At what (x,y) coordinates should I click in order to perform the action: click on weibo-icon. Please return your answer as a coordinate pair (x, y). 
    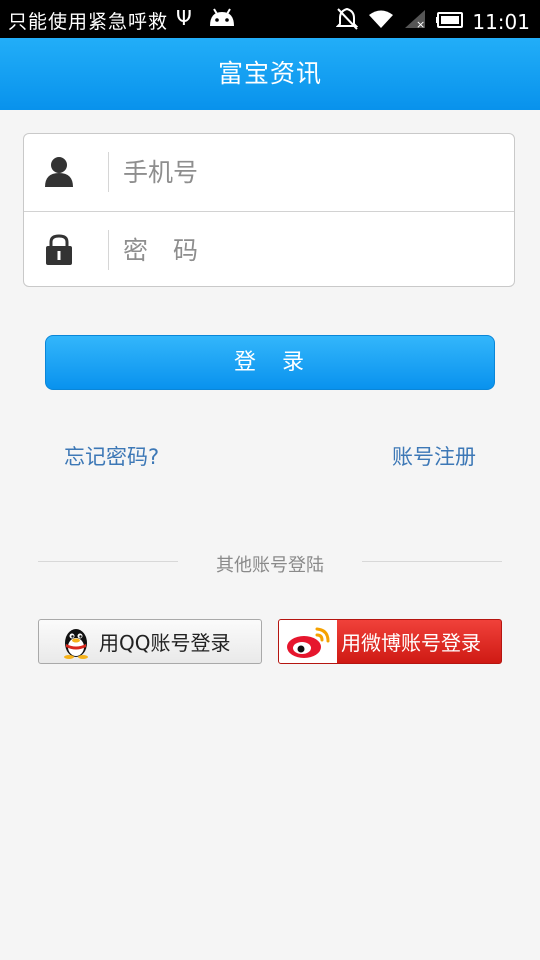
    Looking at the image, I should click on (308, 641).